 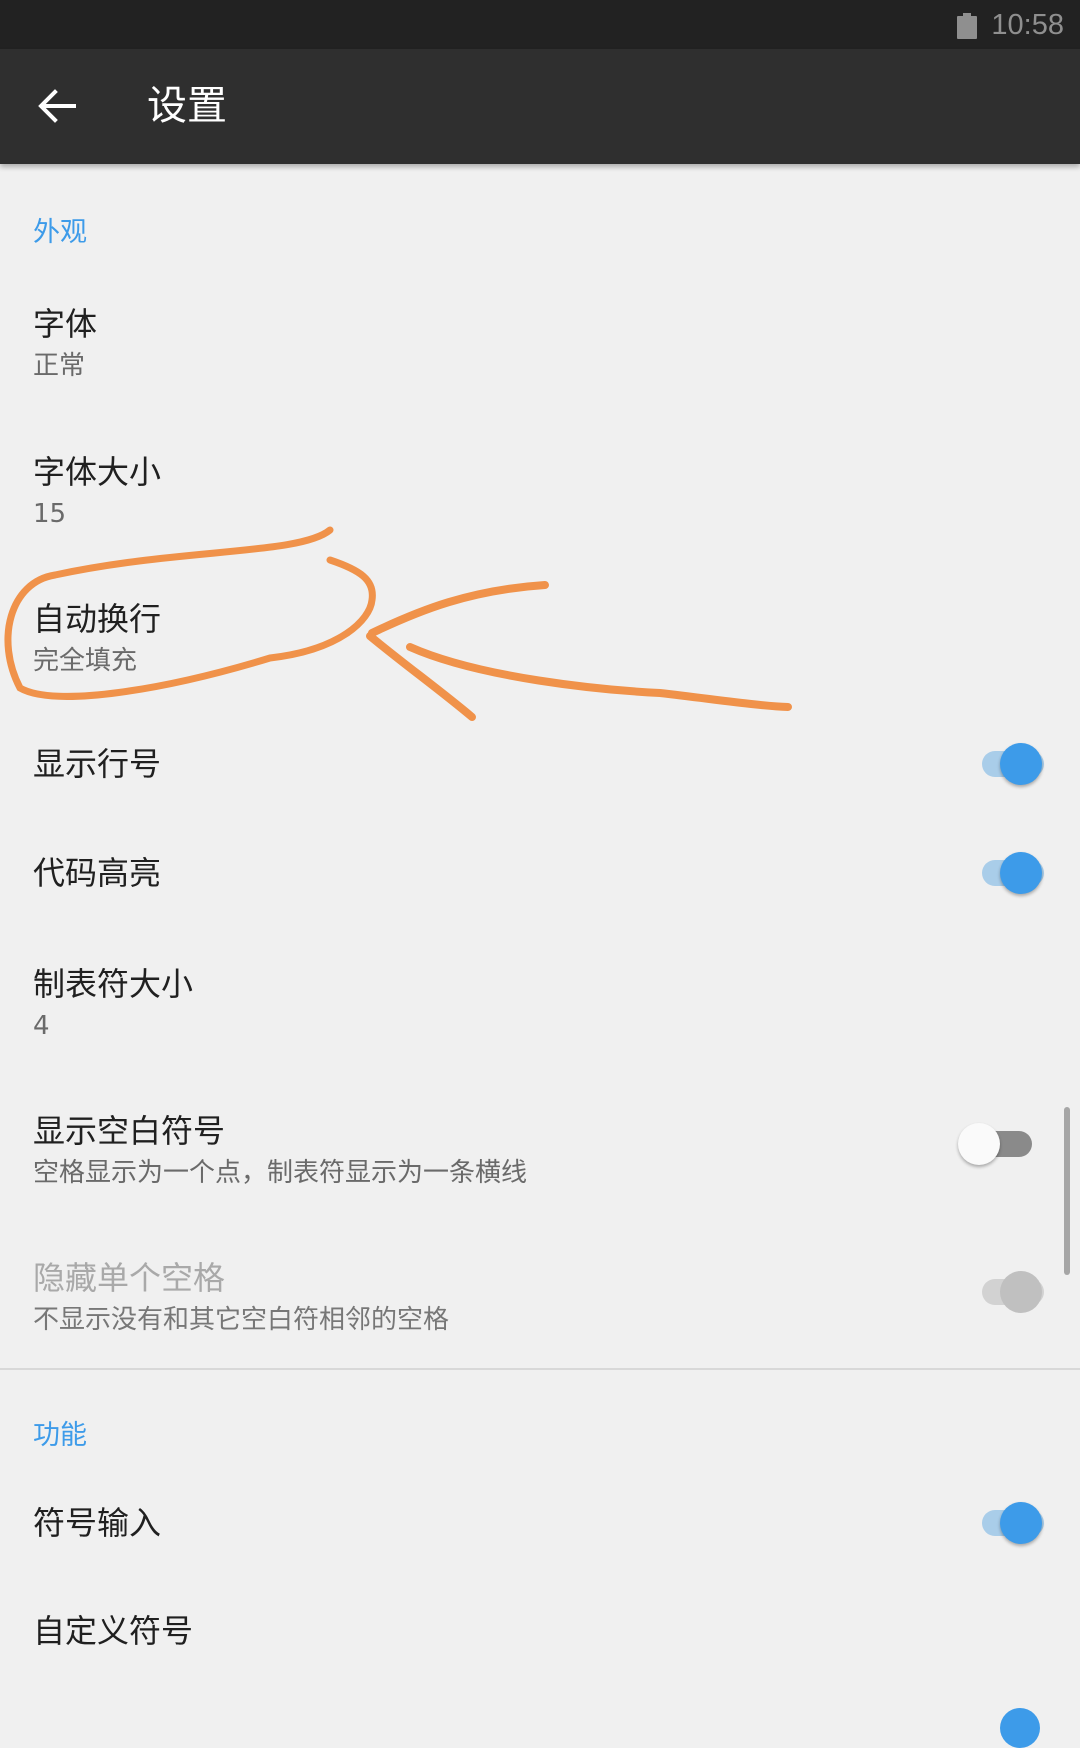 I want to click on pref-symbol-input: 符号输入, so click(x=540, y=1524).